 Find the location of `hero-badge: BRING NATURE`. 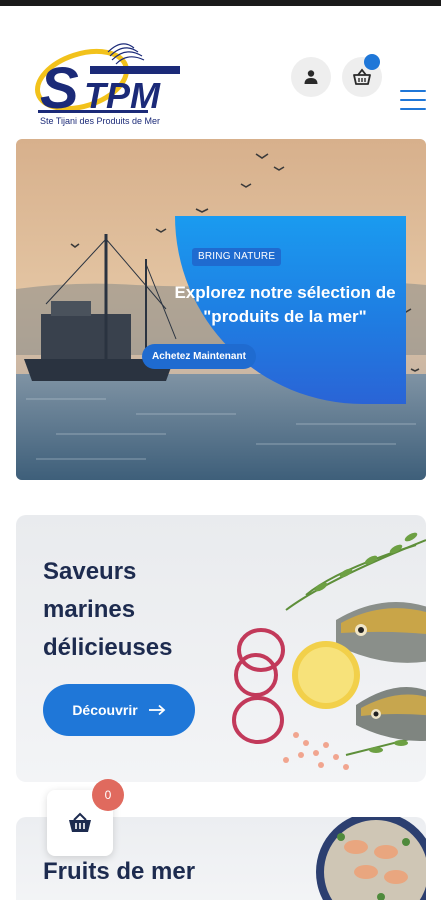

hero-badge: BRING NATURE is located at coordinates (237, 257).